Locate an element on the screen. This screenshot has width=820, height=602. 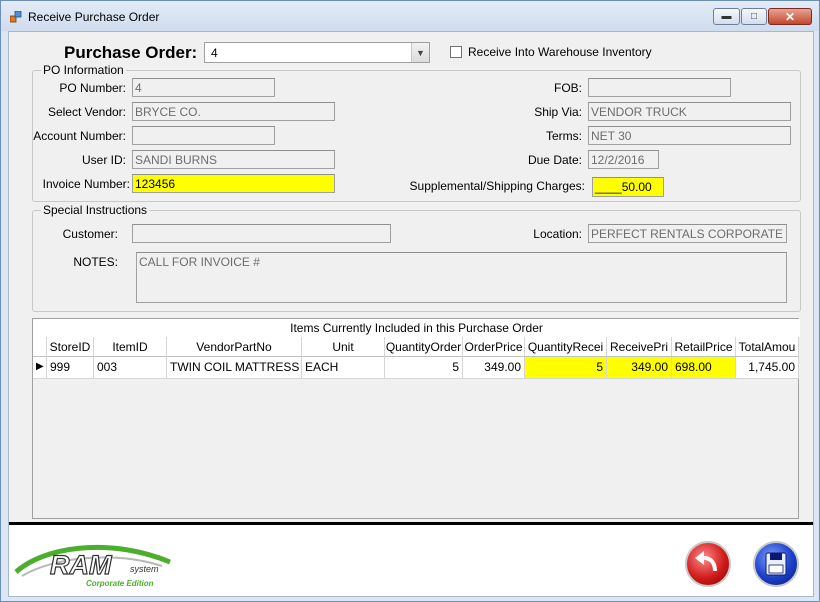
grid-corner is located at coordinates (40, 347).